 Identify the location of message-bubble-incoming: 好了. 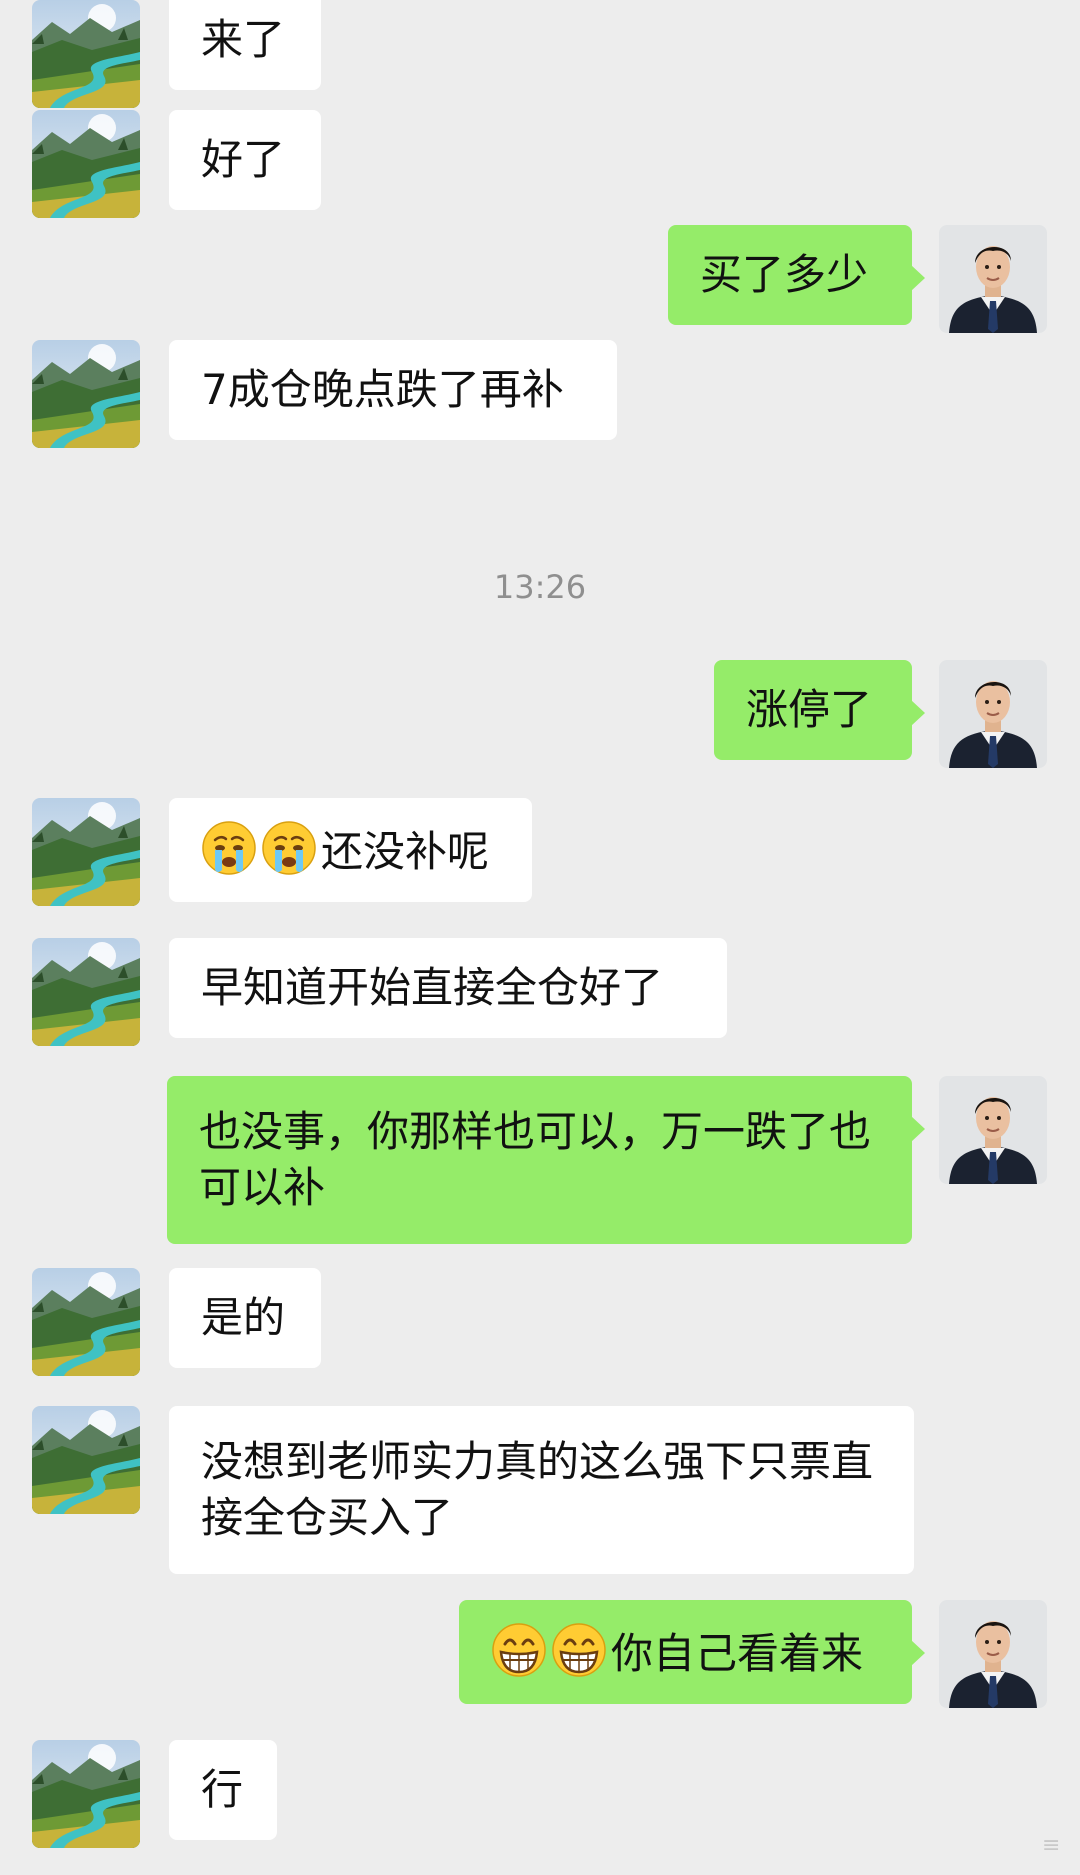
(245, 160).